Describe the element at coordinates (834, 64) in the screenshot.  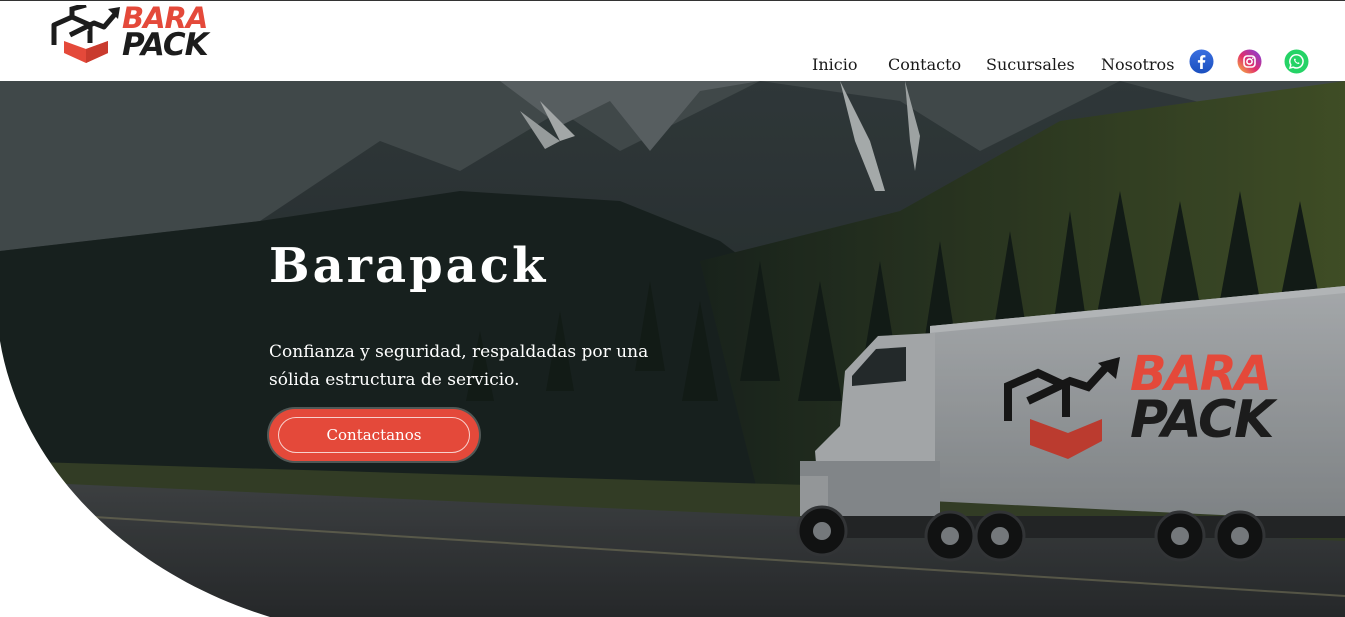
I see `nav-item-inicio: Inicio` at that location.